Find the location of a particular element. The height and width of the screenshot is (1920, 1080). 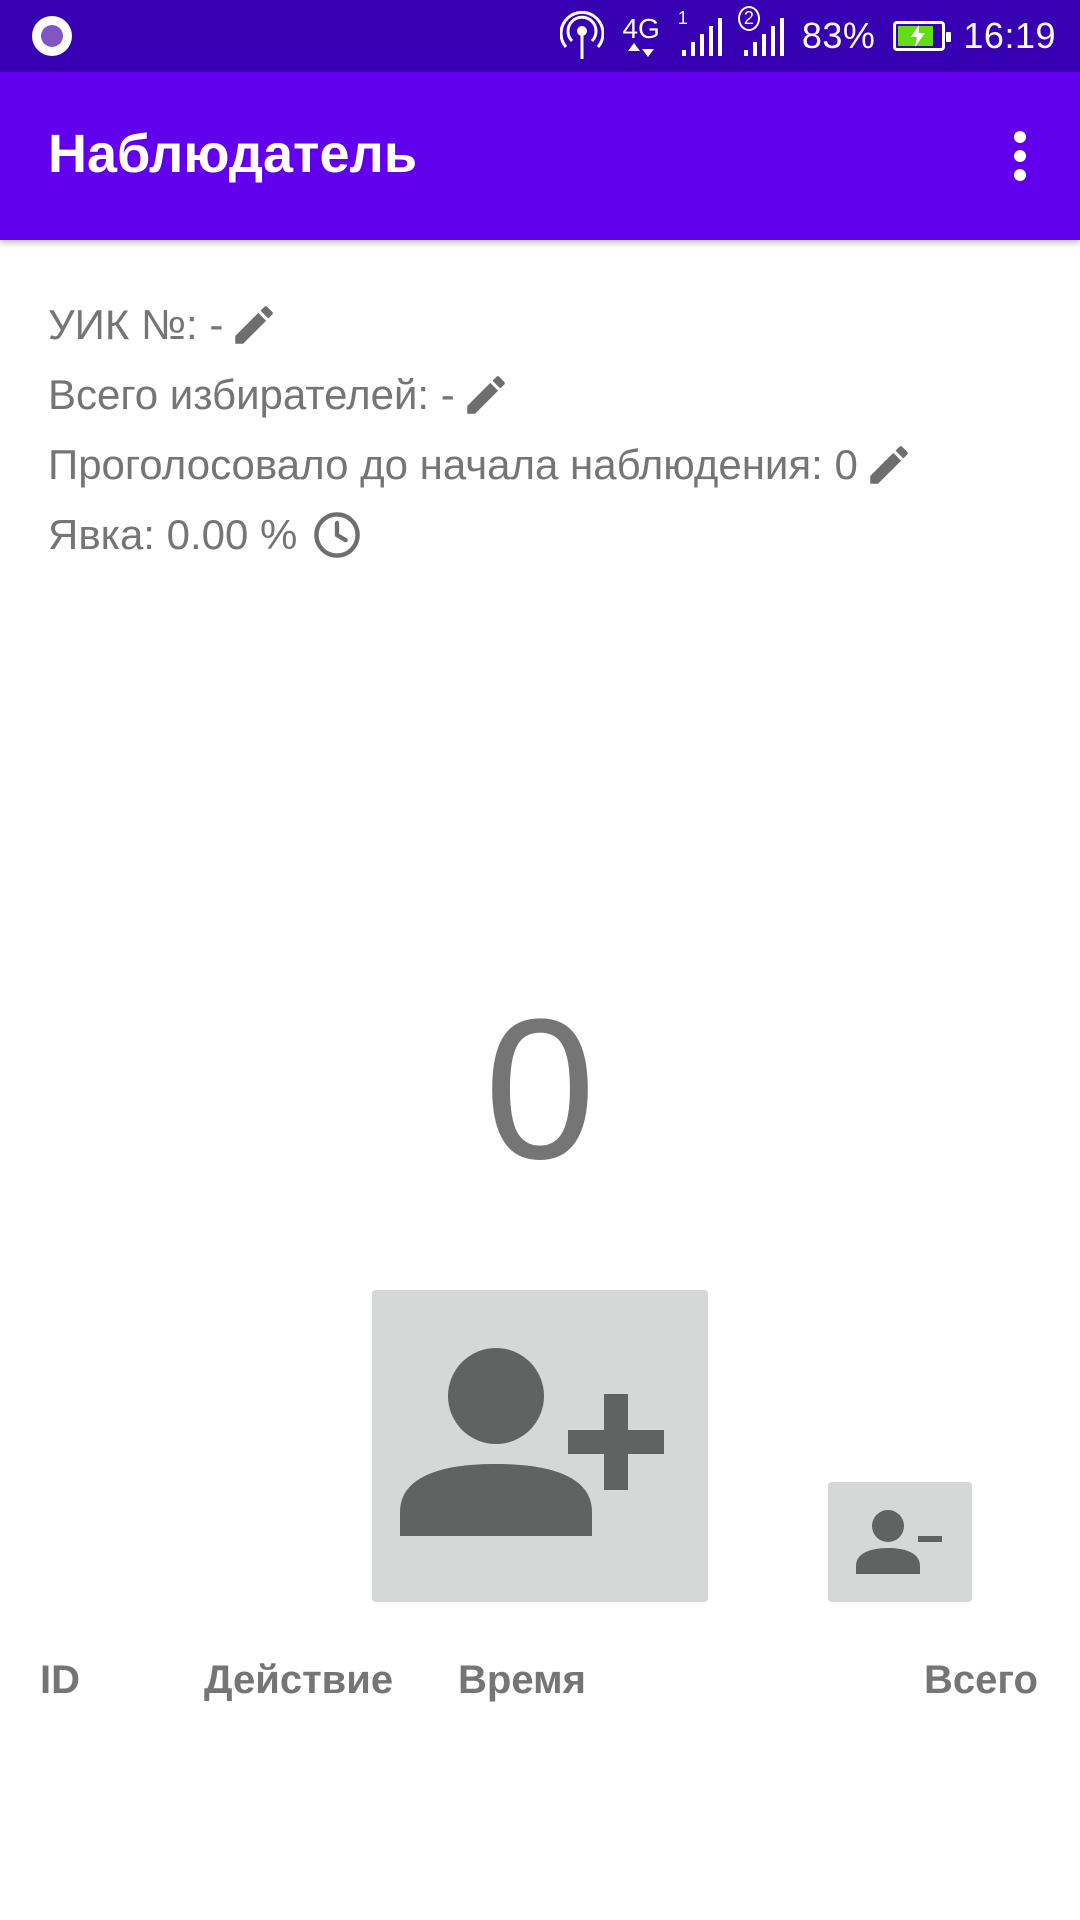

more-vert-icon is located at coordinates (1020, 156).